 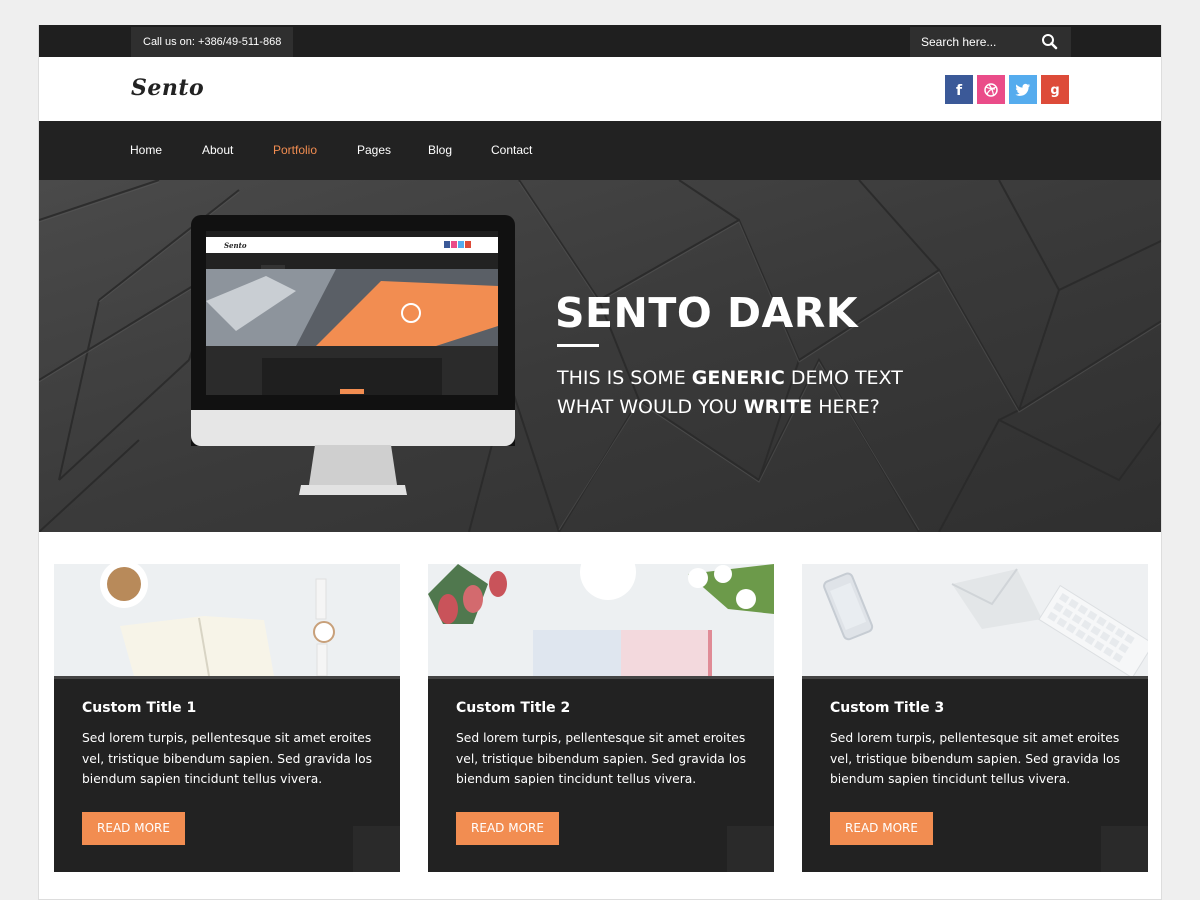 I want to click on nav-item-blog: Blog, so click(x=440, y=150).